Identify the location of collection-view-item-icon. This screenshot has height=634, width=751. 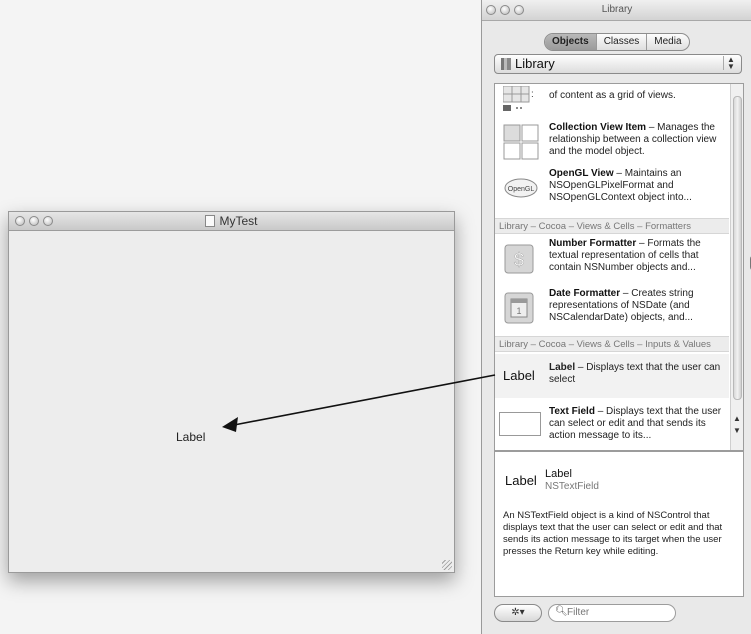
(521, 142).